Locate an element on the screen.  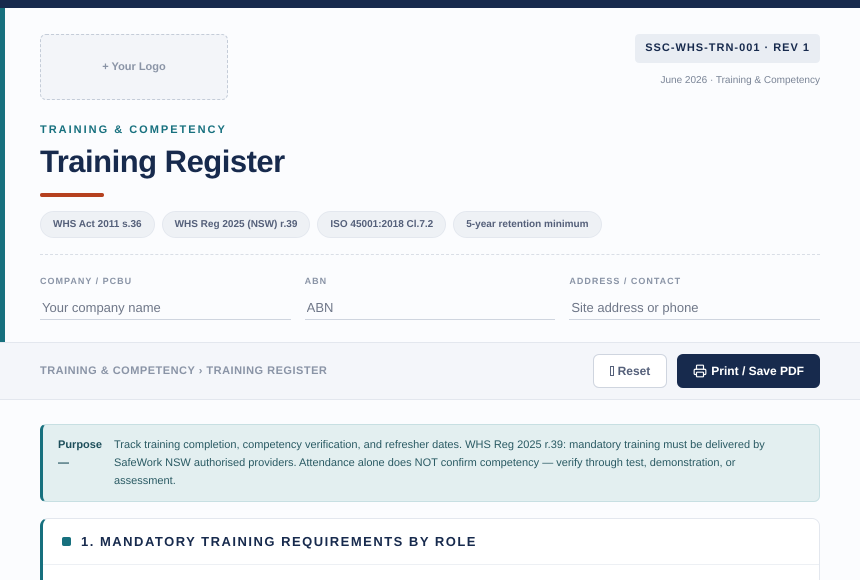
printer-icon is located at coordinates (700, 371).